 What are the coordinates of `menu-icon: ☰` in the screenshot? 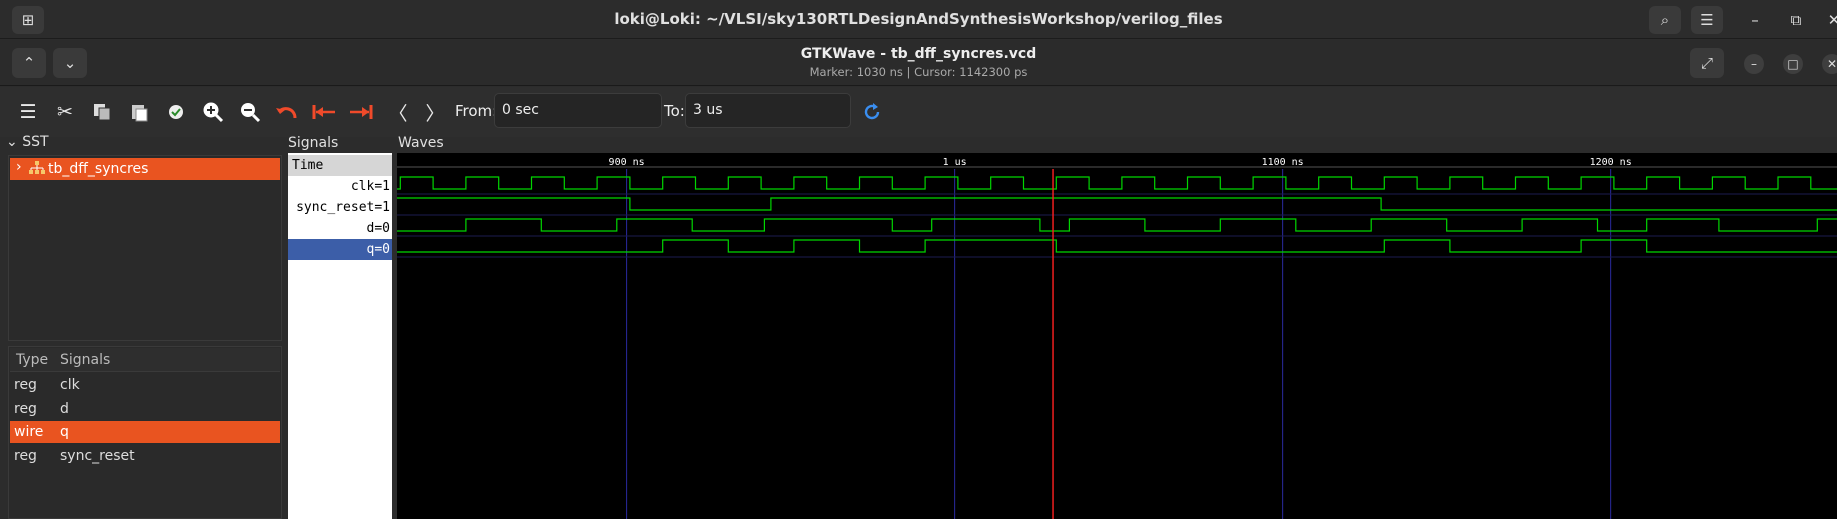 It's located at (1707, 20).